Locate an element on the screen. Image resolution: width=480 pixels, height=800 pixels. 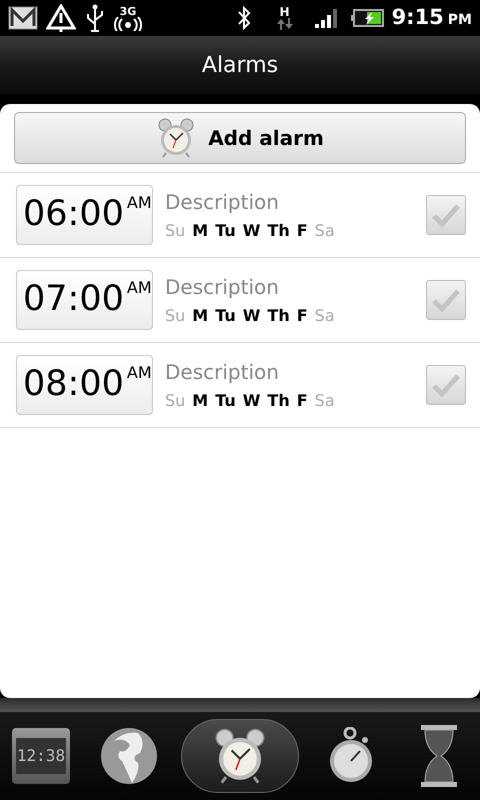
window-title: Alarms is located at coordinates (240, 66).